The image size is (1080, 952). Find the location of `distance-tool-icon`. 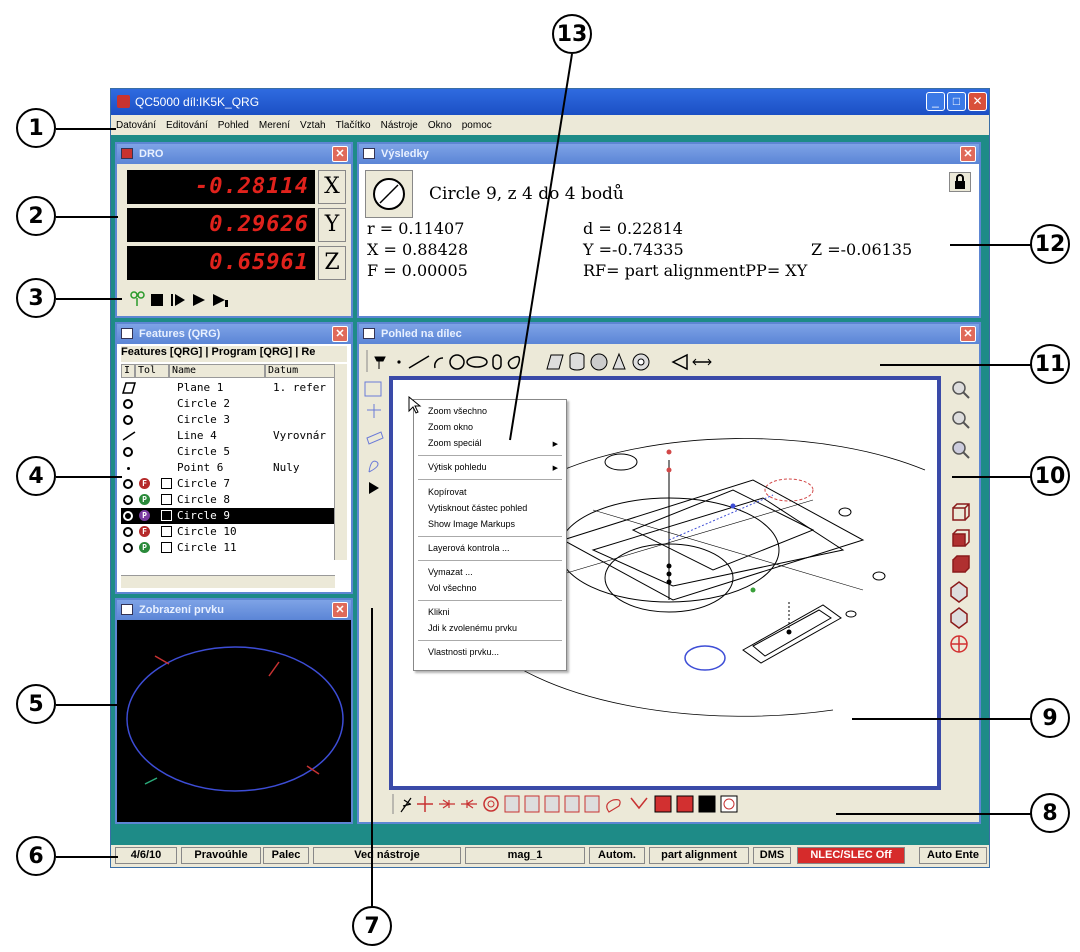

distance-tool-icon is located at coordinates (702, 362).